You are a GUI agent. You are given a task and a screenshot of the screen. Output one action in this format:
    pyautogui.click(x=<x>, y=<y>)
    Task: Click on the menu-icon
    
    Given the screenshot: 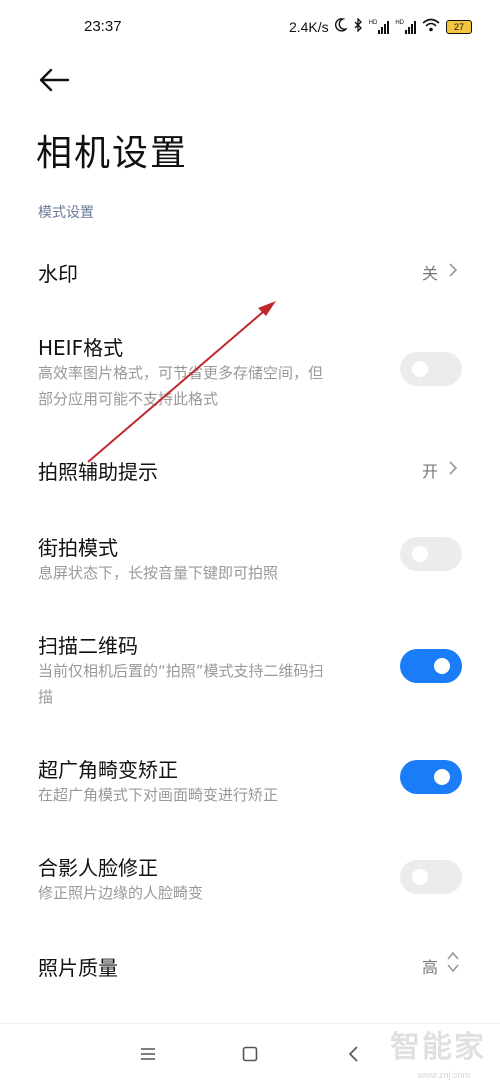 What is the action you would take?
    pyautogui.click(x=148, y=1054)
    